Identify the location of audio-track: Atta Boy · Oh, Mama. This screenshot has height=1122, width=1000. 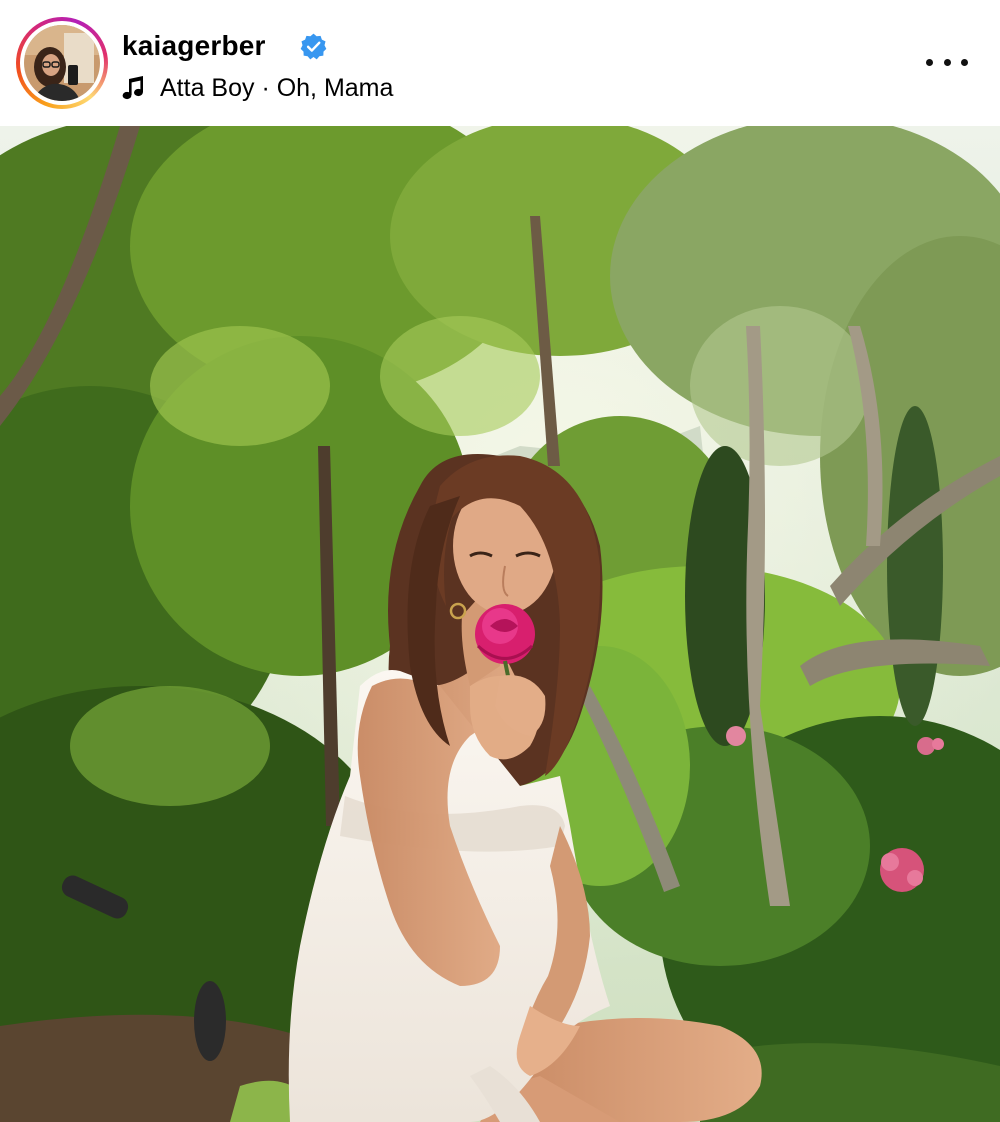
(257, 88).